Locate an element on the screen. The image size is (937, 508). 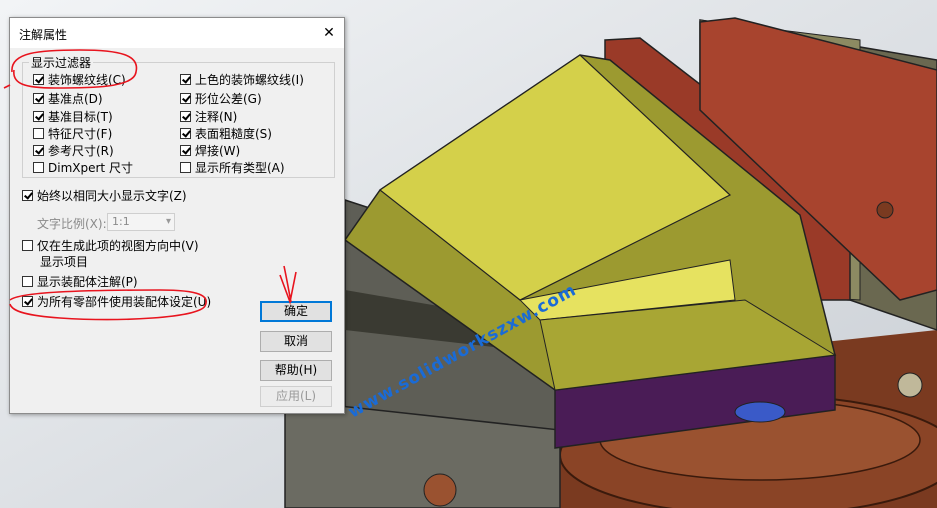
filter-datum-point: 基准点(D) is located at coordinates (68, 98).